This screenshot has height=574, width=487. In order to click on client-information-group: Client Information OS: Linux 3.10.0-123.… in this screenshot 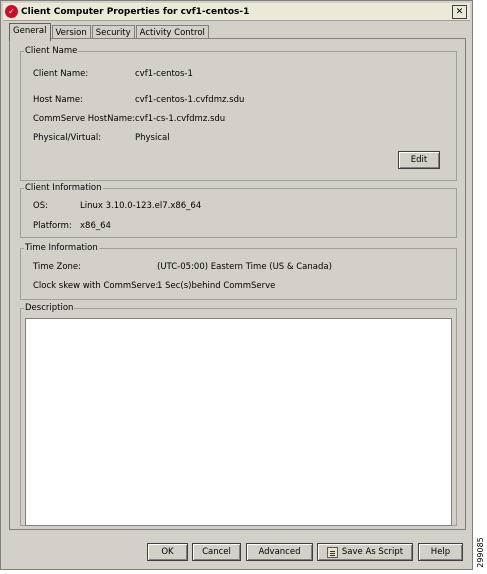, I will do `click(238, 210)`.